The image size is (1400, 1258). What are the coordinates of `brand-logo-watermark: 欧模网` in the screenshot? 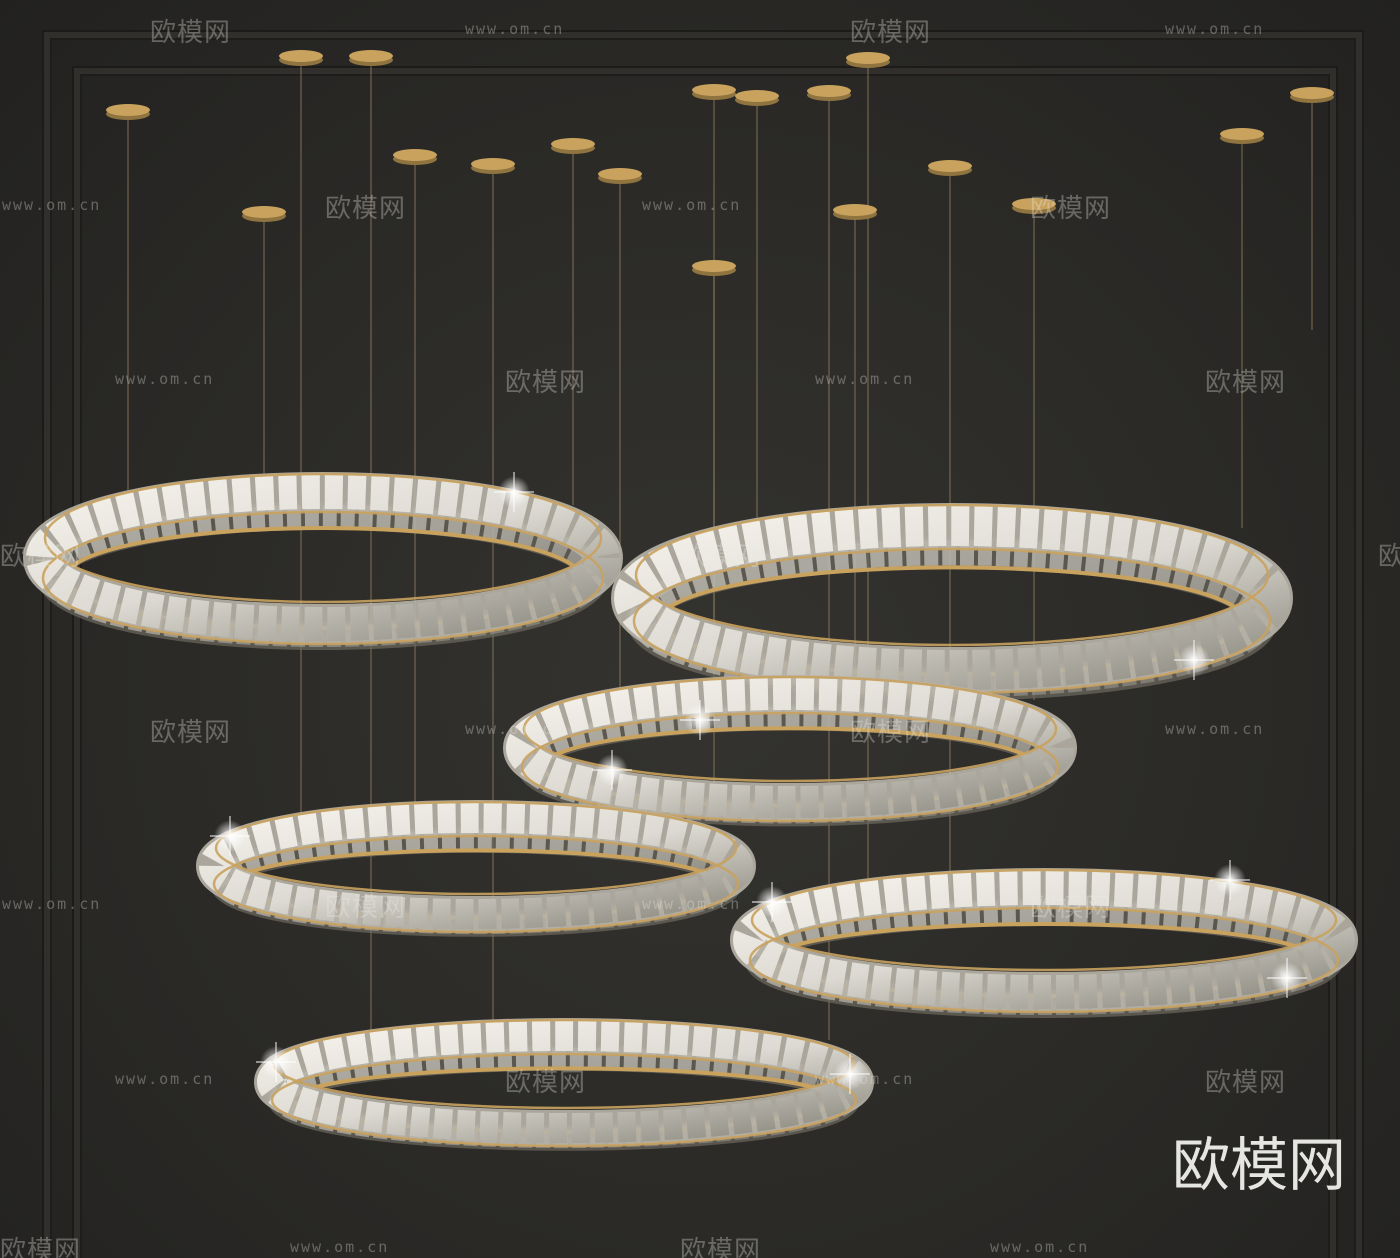 It's located at (1259, 1165).